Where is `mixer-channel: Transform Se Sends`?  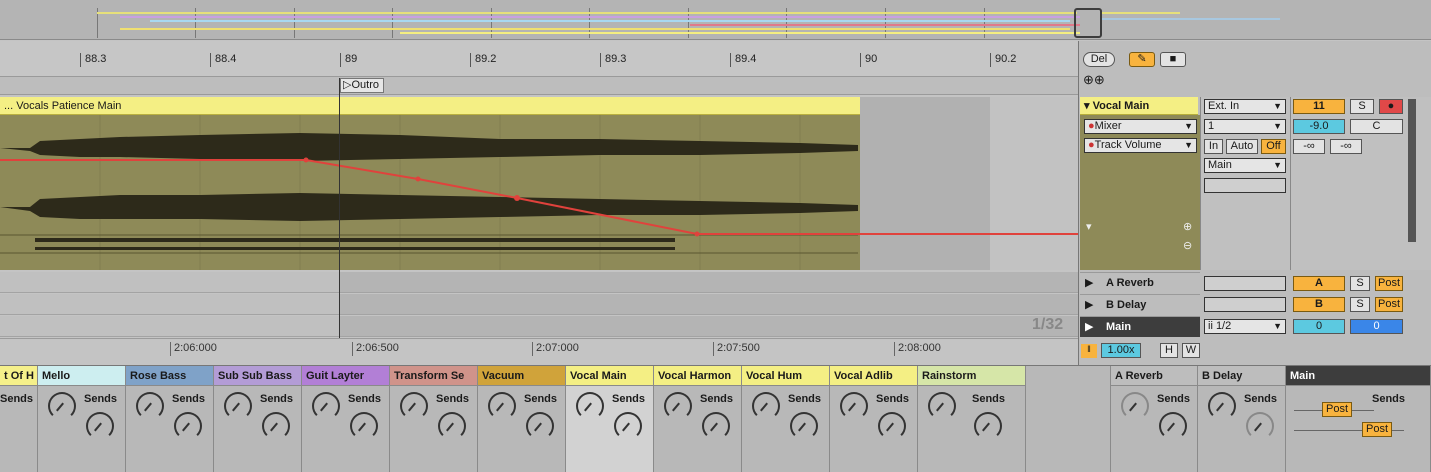 mixer-channel: Transform Se Sends is located at coordinates (434, 419).